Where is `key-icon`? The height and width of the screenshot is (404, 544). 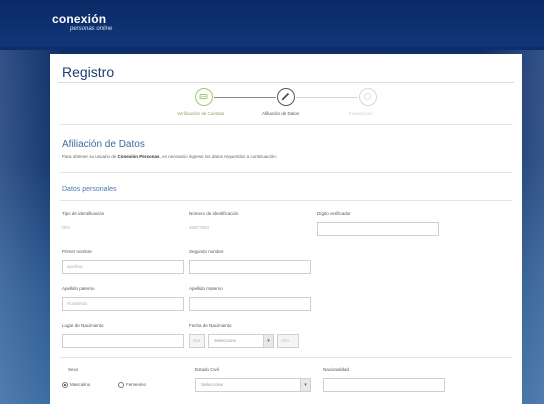 key-icon is located at coordinates (203, 96).